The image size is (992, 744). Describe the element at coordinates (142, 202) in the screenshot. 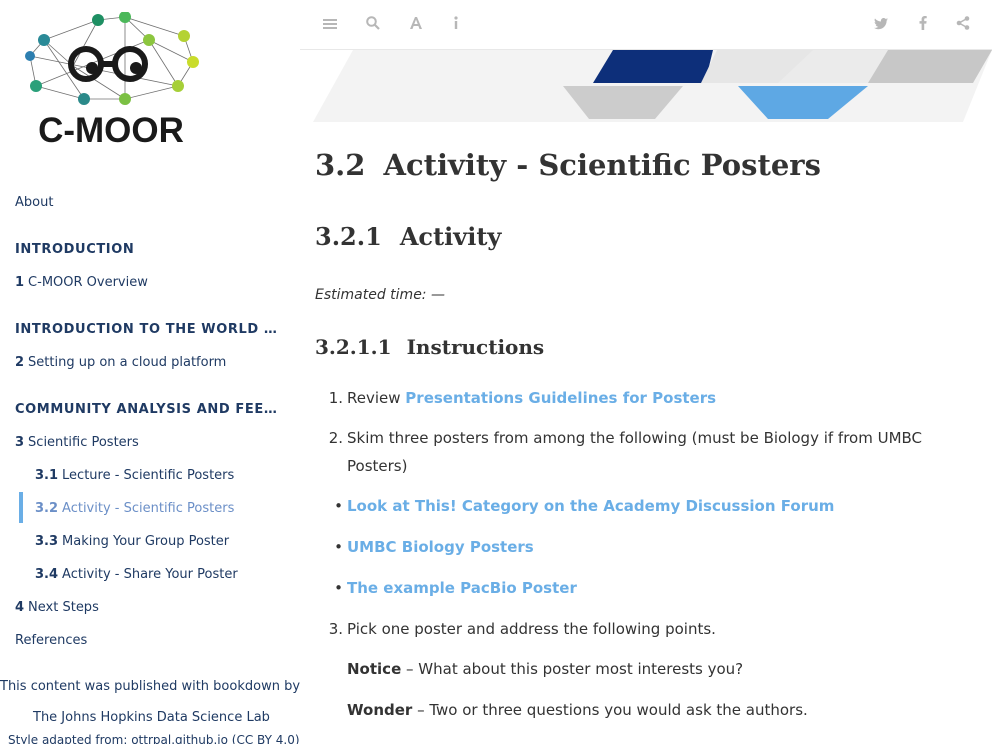

I see `toc-item: About` at that location.